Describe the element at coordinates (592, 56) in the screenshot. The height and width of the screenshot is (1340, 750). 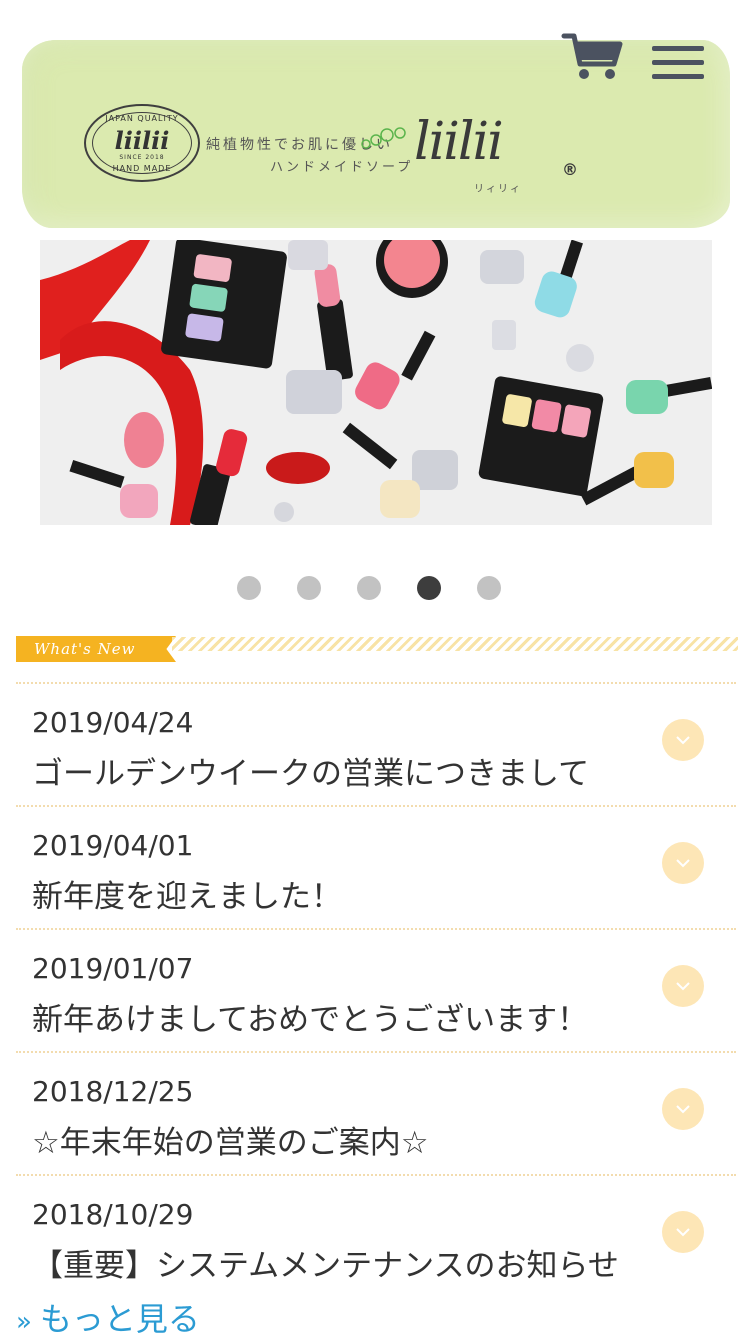
I see `shopping-cart-icon` at that location.